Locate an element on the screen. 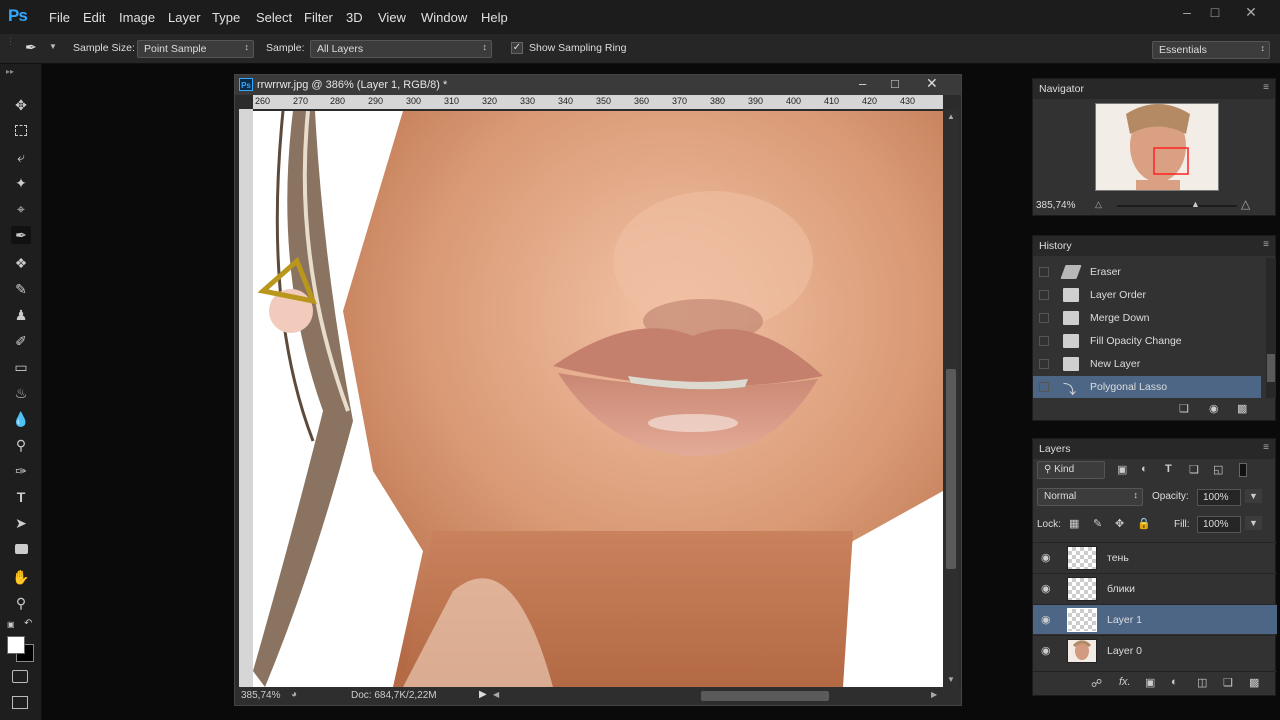 Image resolution: width=1280 pixels, height=720 pixels. marquee-tool-icon is located at coordinates (21, 131).